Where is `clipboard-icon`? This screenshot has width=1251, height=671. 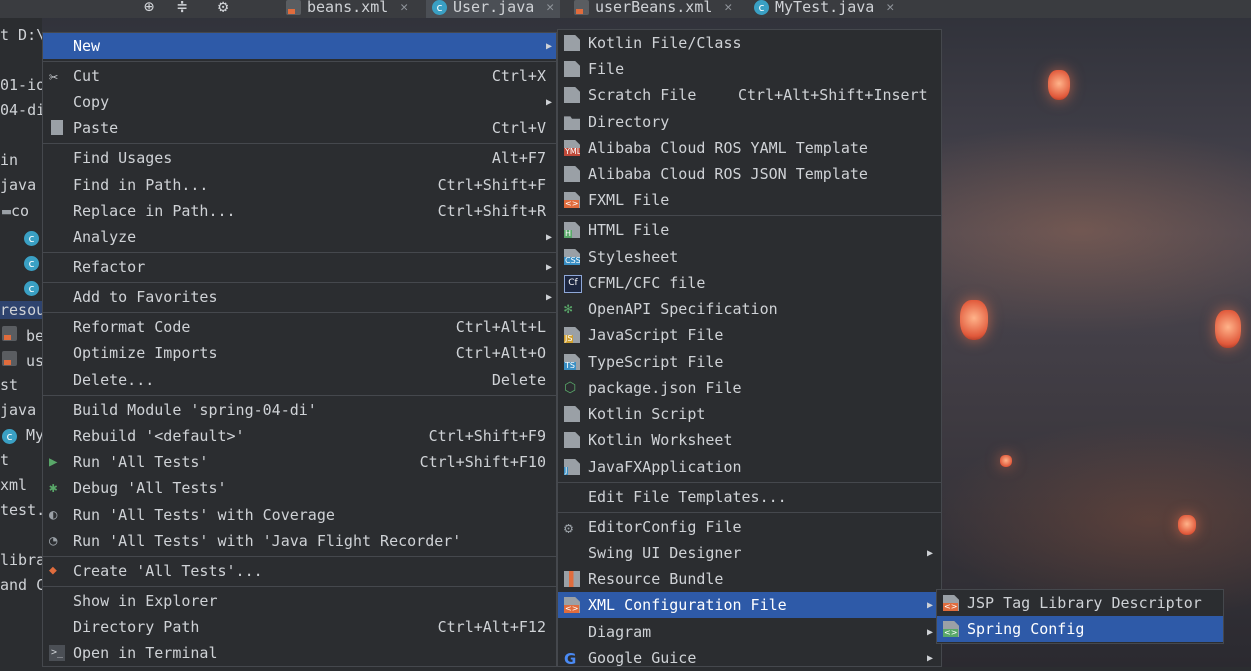 clipboard-icon is located at coordinates (57, 127).